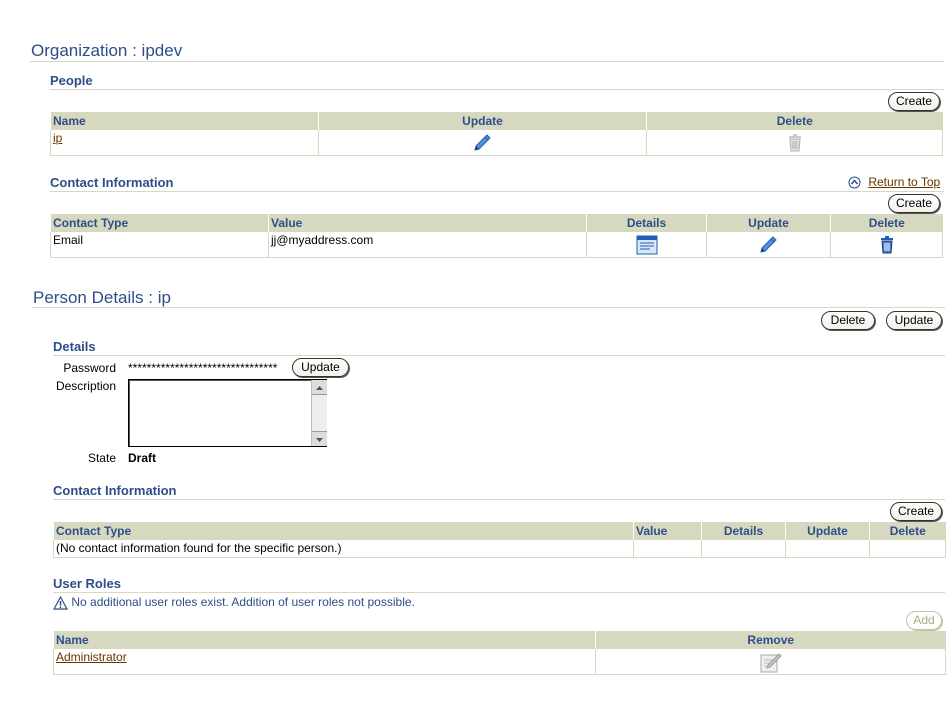 This screenshot has height=710, width=950. I want to click on roles-table-header: Name Remove, so click(499, 640).